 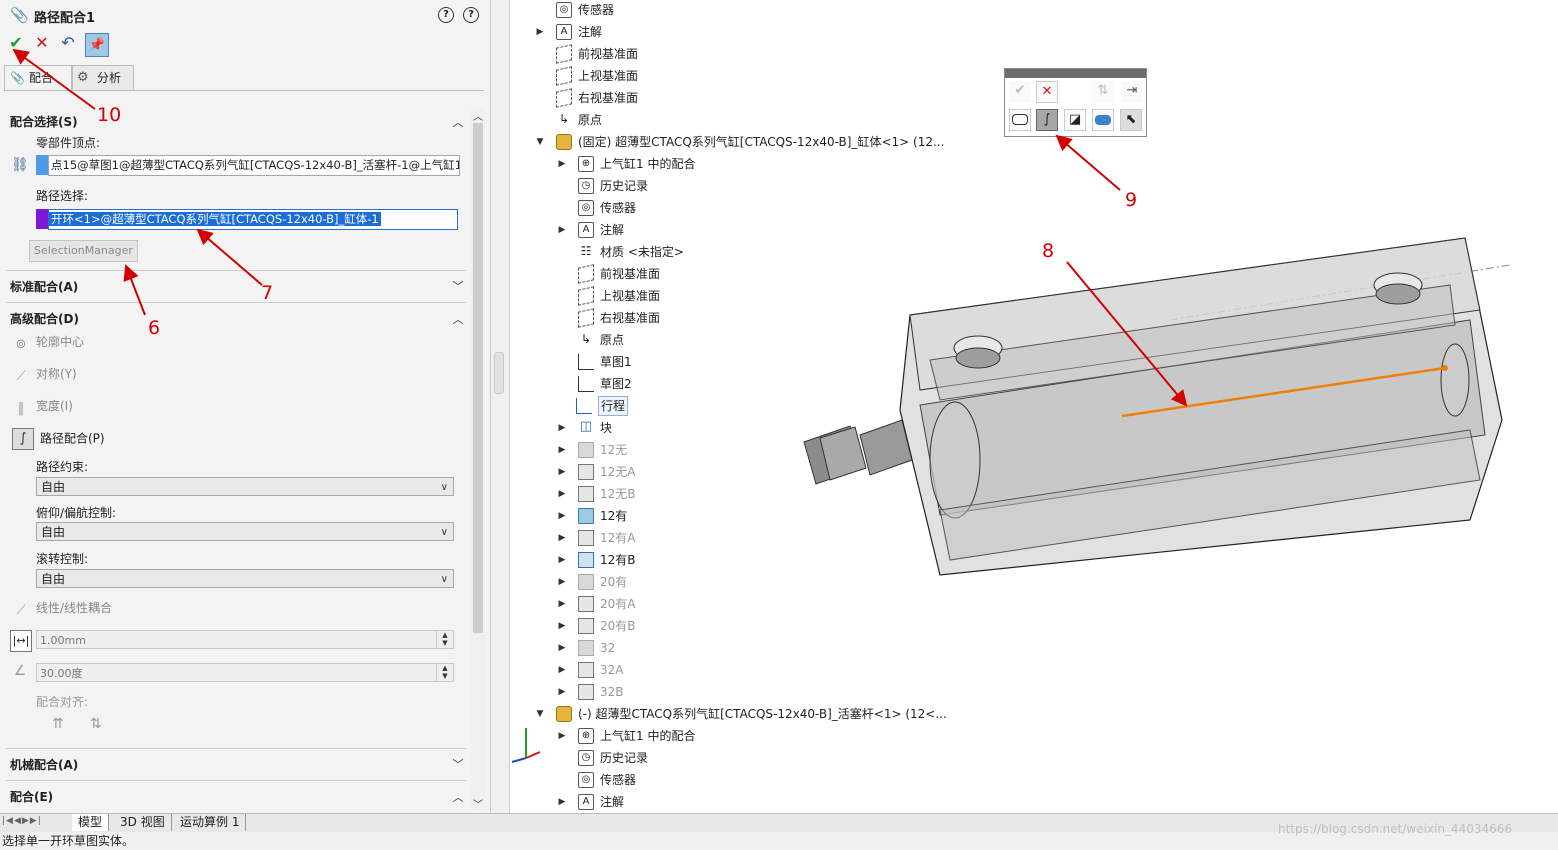 I want to click on annotation-8: 8, so click(x=1048, y=251).